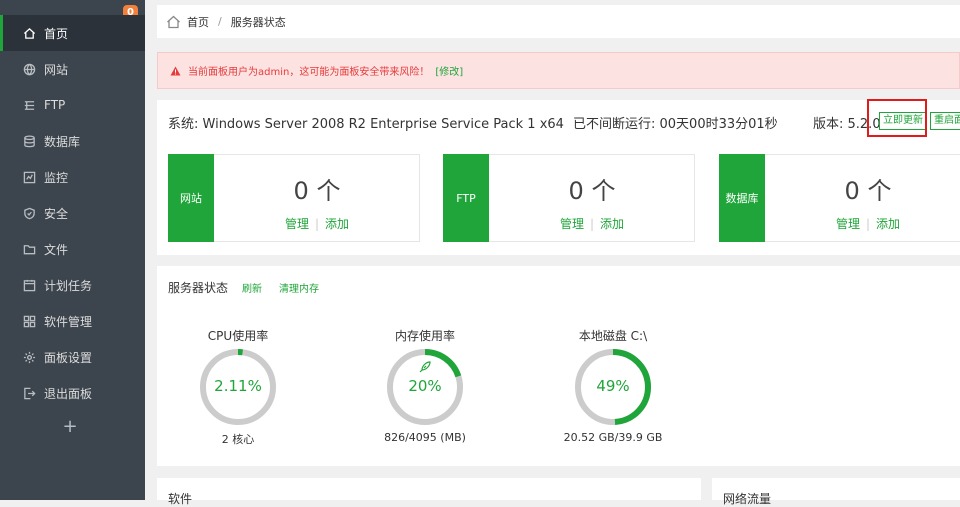  Describe the element at coordinates (613, 336) in the screenshot. I see `gauge-title: 本地磁盘 C:\` at that location.